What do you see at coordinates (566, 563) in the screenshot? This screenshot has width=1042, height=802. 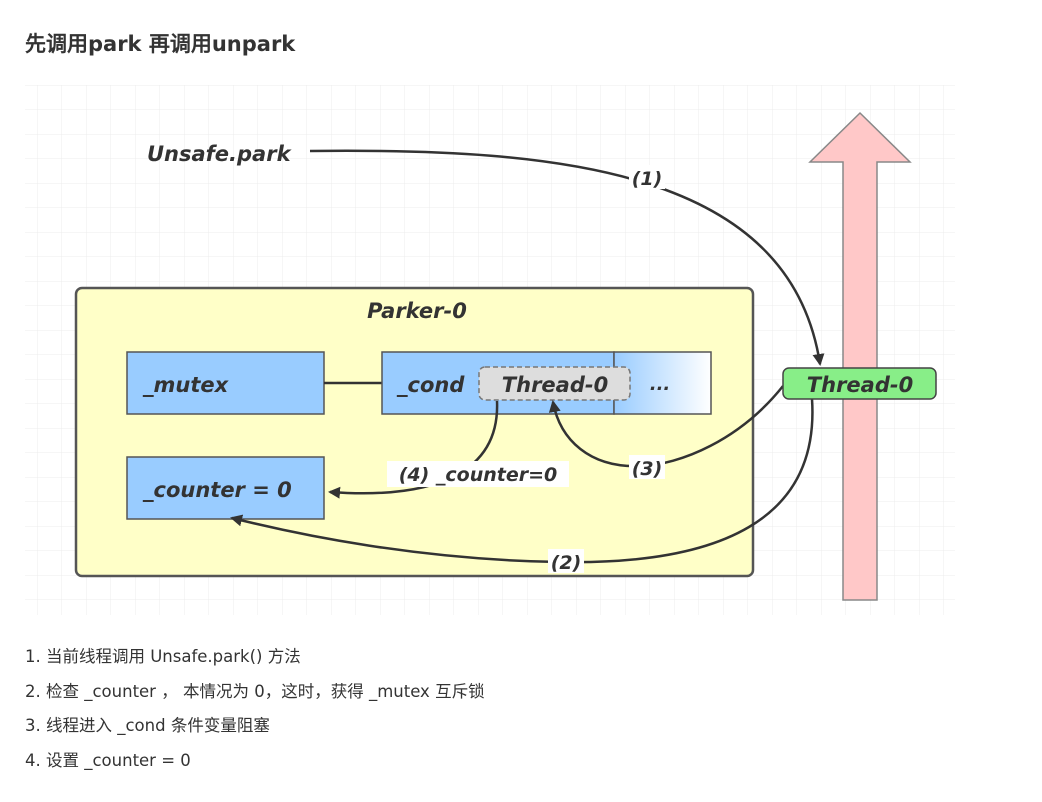 I see `arrow-2-label: (2)` at bounding box center [566, 563].